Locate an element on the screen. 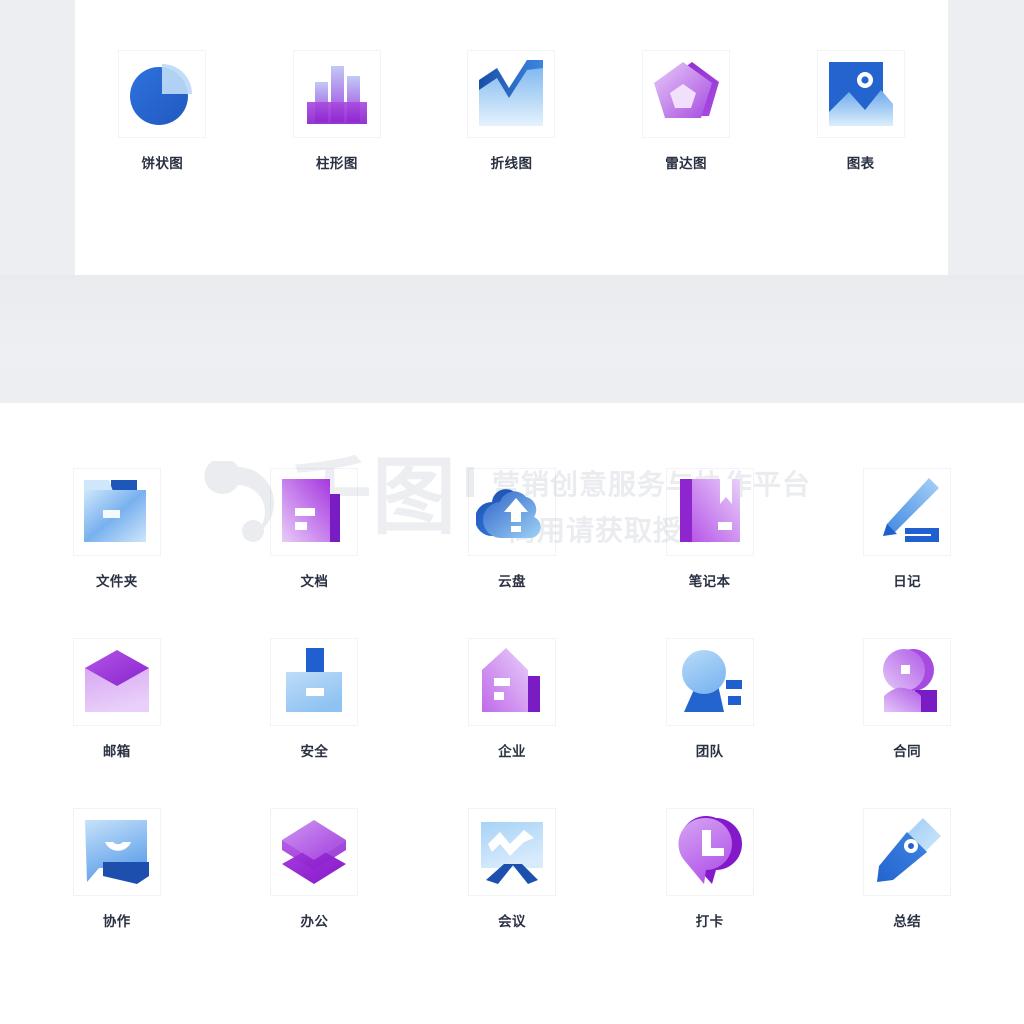  icon-label: 文件夹 is located at coordinates (116, 581).